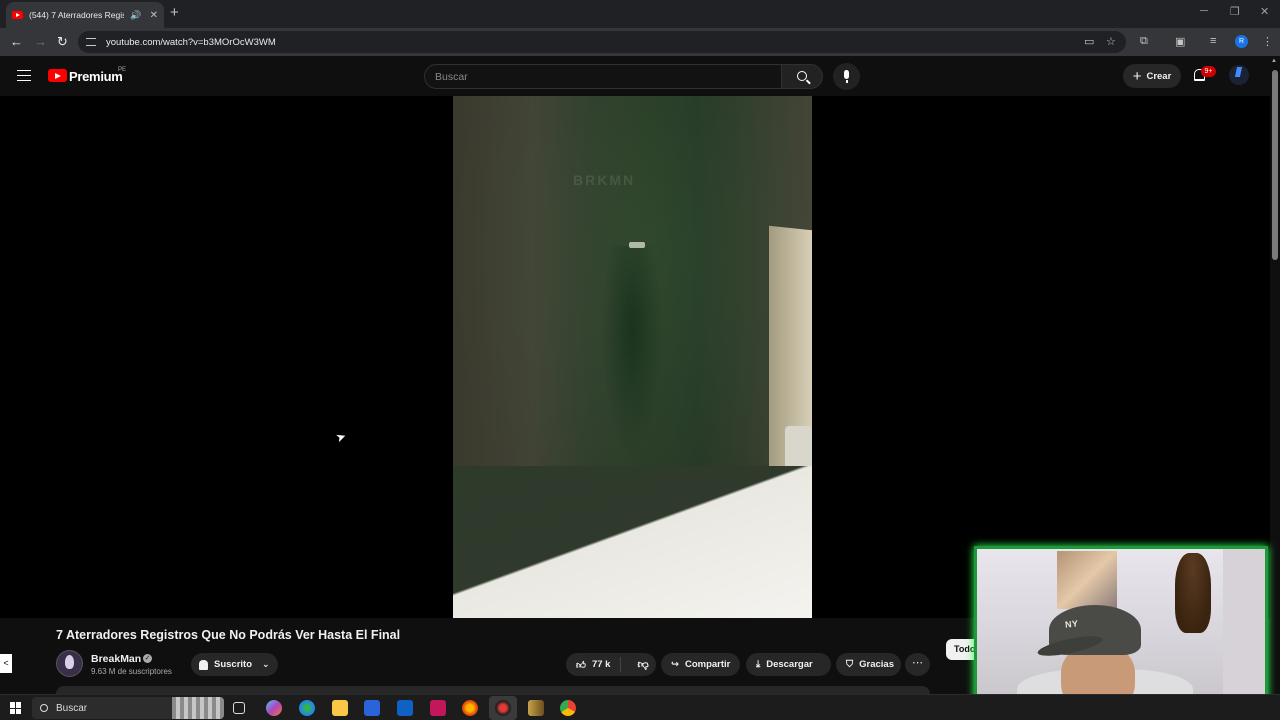  I want to click on taskbar-search-label: Buscar, so click(72, 708).